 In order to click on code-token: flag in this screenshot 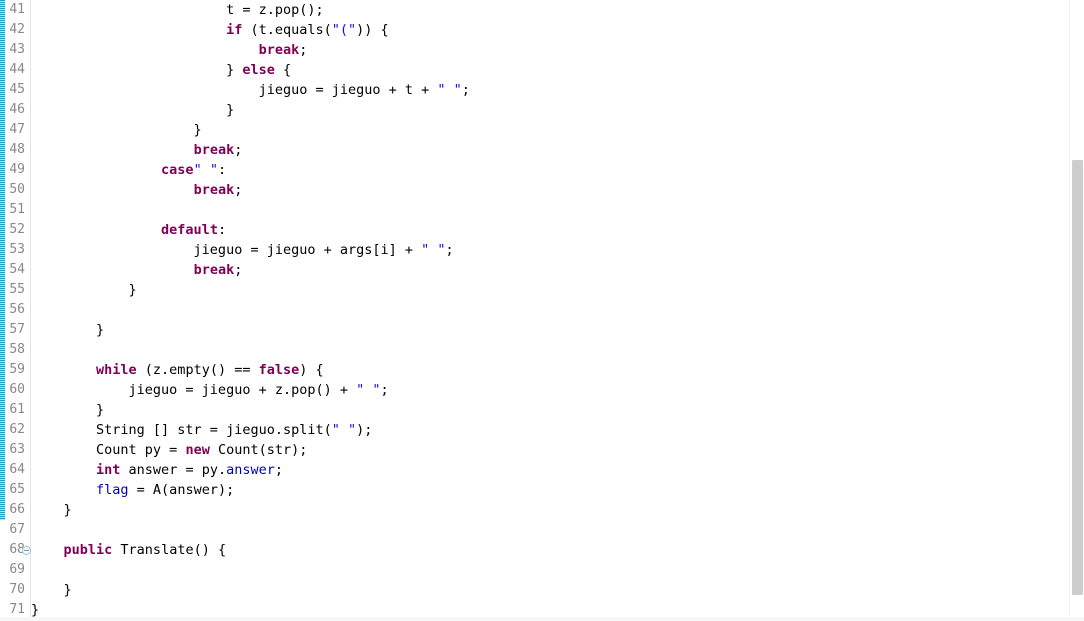, I will do `click(112, 490)`.